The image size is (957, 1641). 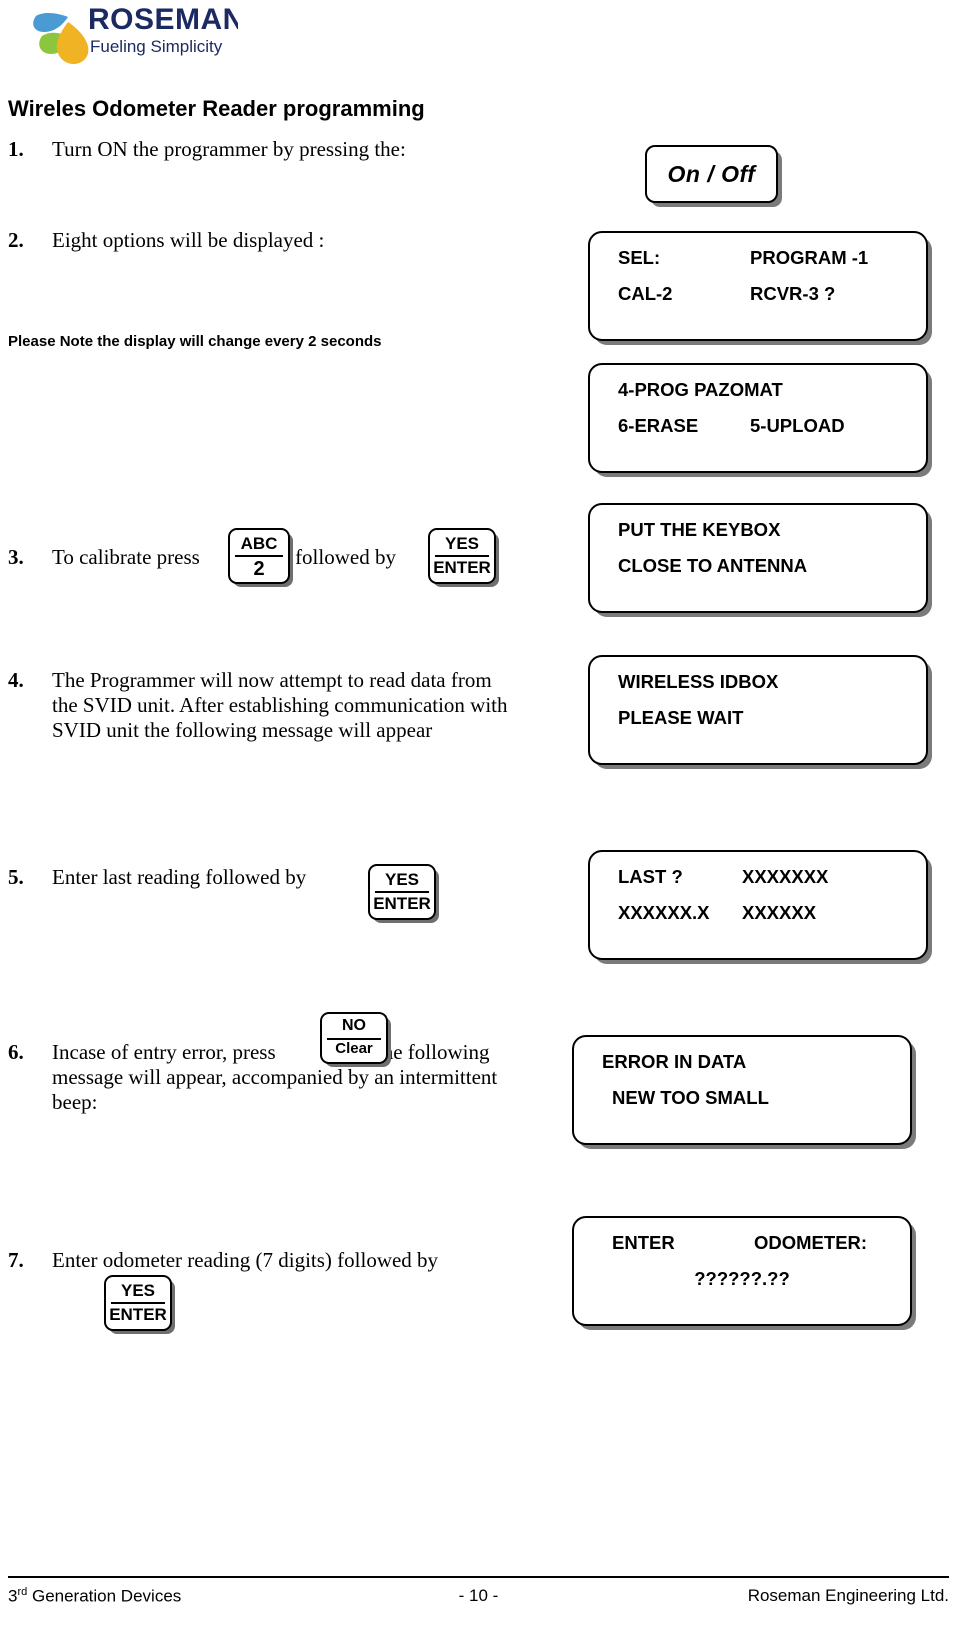 What do you see at coordinates (16, 149) in the screenshot?
I see `step-1-number: 1.` at bounding box center [16, 149].